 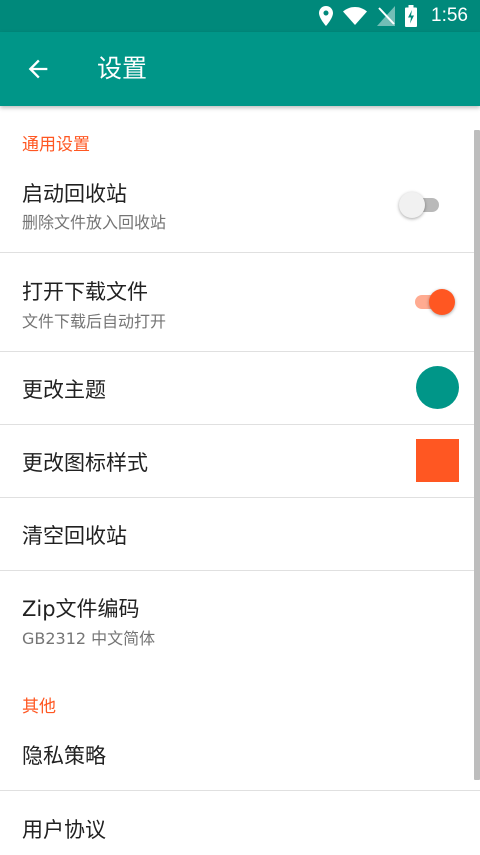 What do you see at coordinates (94, 321) in the screenshot?
I see `setting-subtitle: 文件下载后自动打开` at bounding box center [94, 321].